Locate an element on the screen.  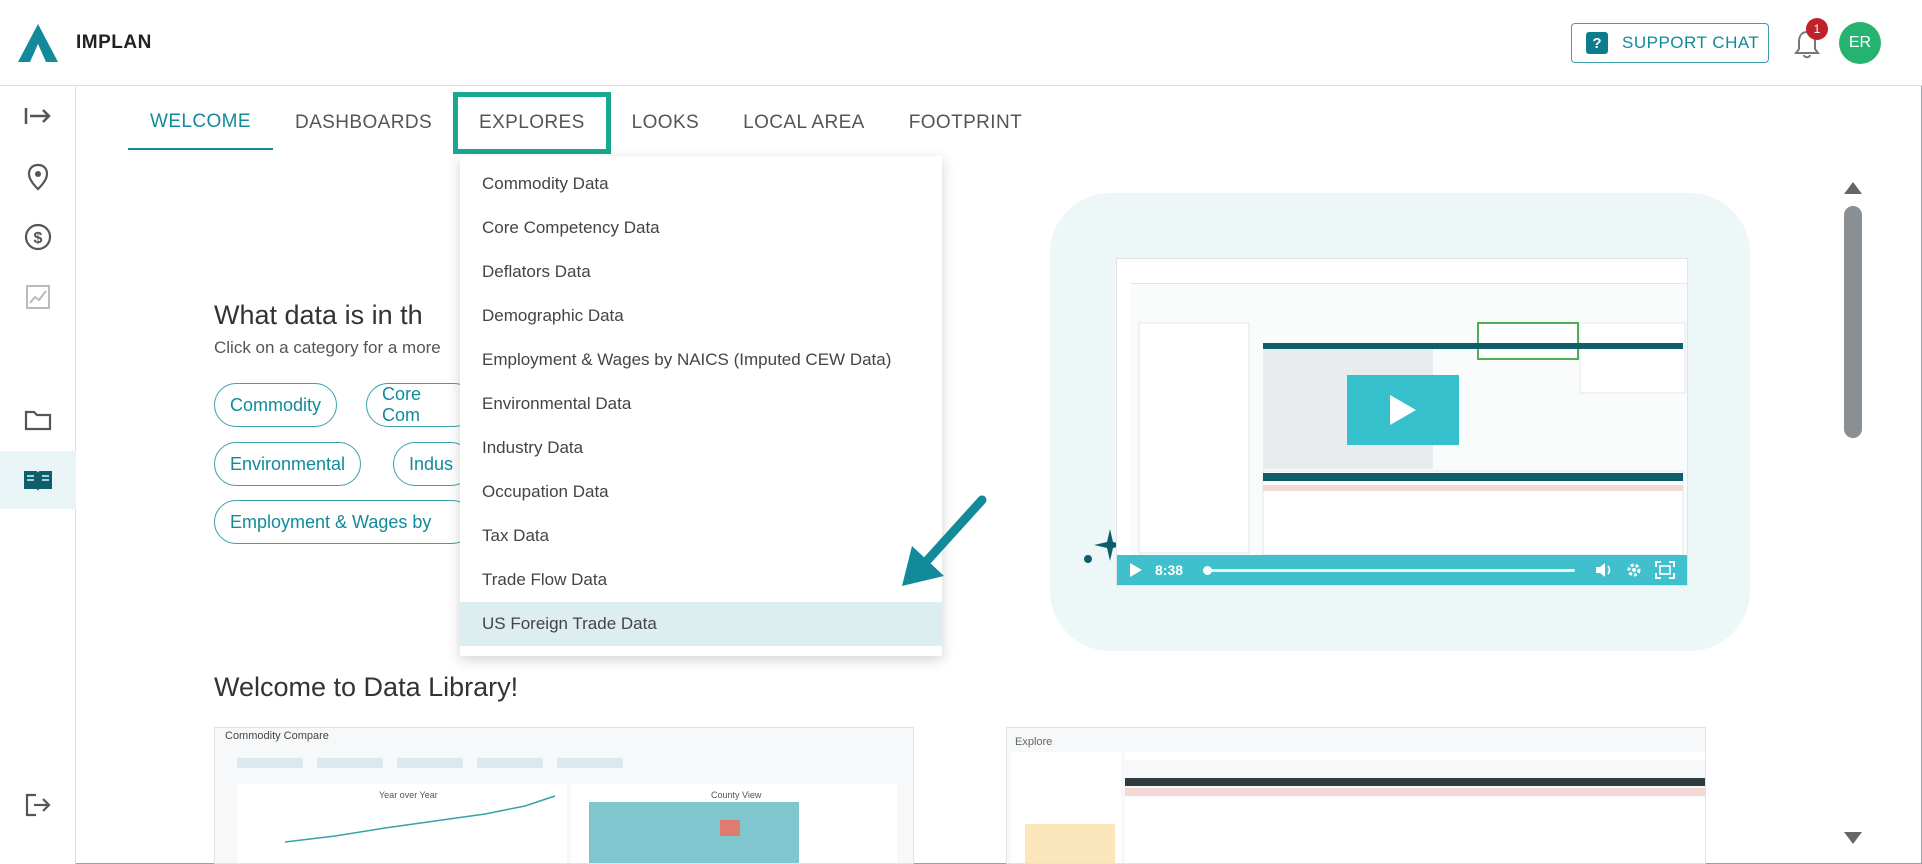
sidebar-expand is located at coordinates (38, 116).